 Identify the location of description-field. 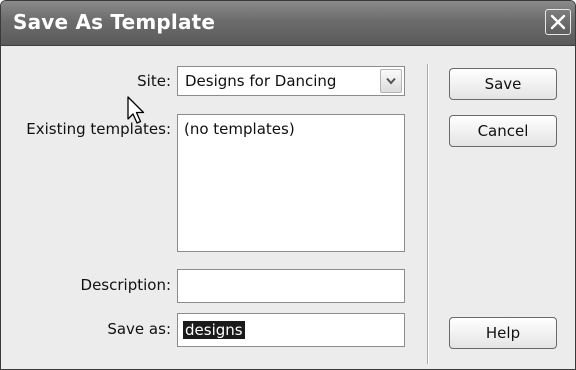
(291, 286).